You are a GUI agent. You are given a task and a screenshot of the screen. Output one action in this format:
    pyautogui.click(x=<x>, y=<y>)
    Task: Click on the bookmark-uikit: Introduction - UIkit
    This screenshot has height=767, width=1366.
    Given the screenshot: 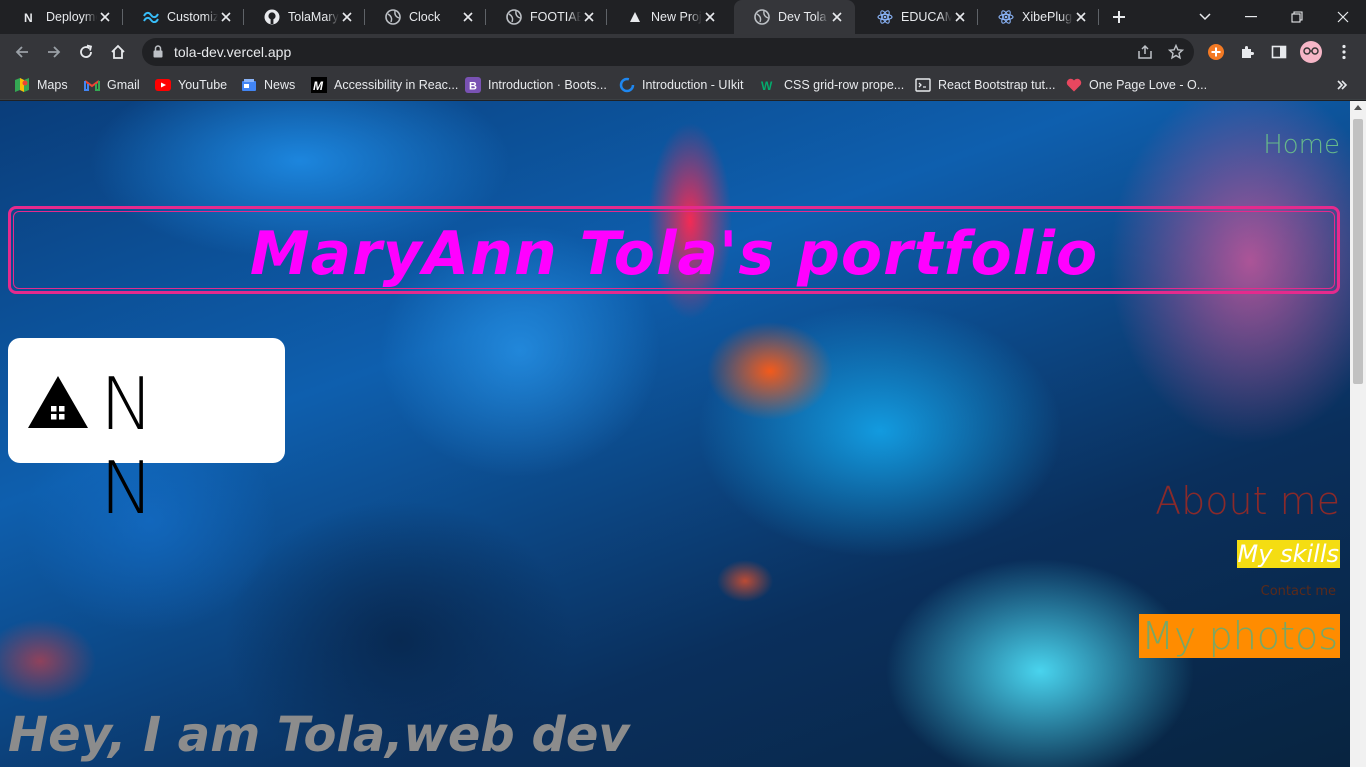 What is the action you would take?
    pyautogui.click(x=681, y=85)
    